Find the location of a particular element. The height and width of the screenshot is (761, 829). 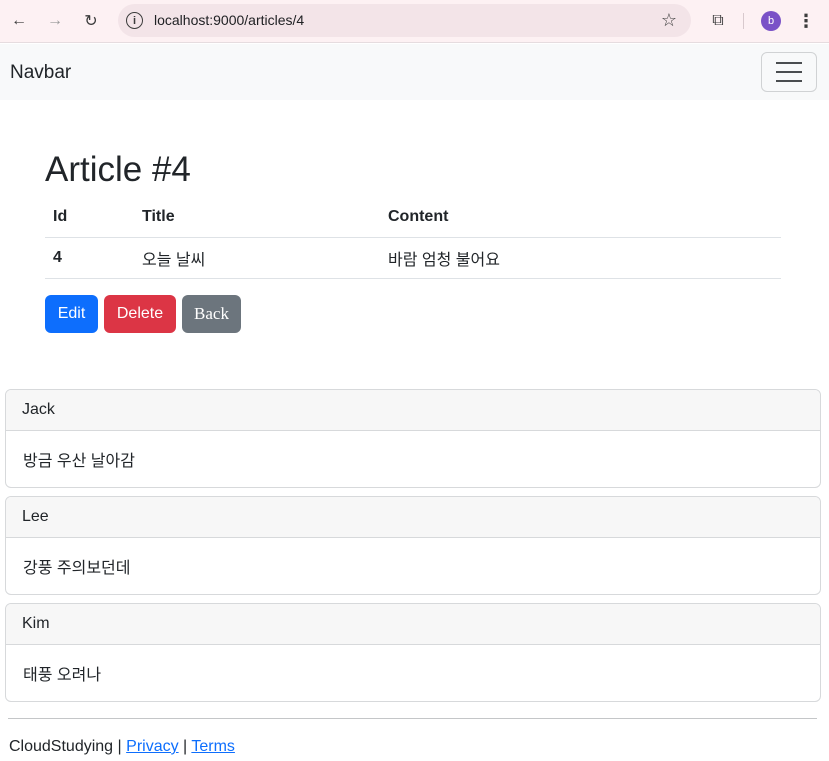

footer-brand: CloudStudying is located at coordinates (61, 746).